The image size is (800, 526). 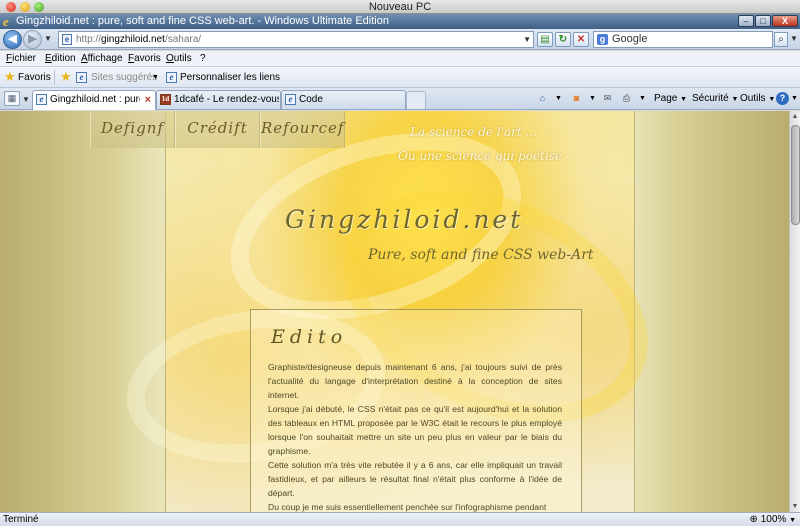 I want to click on scroll-down-icon: ▼, so click(x=795, y=506).